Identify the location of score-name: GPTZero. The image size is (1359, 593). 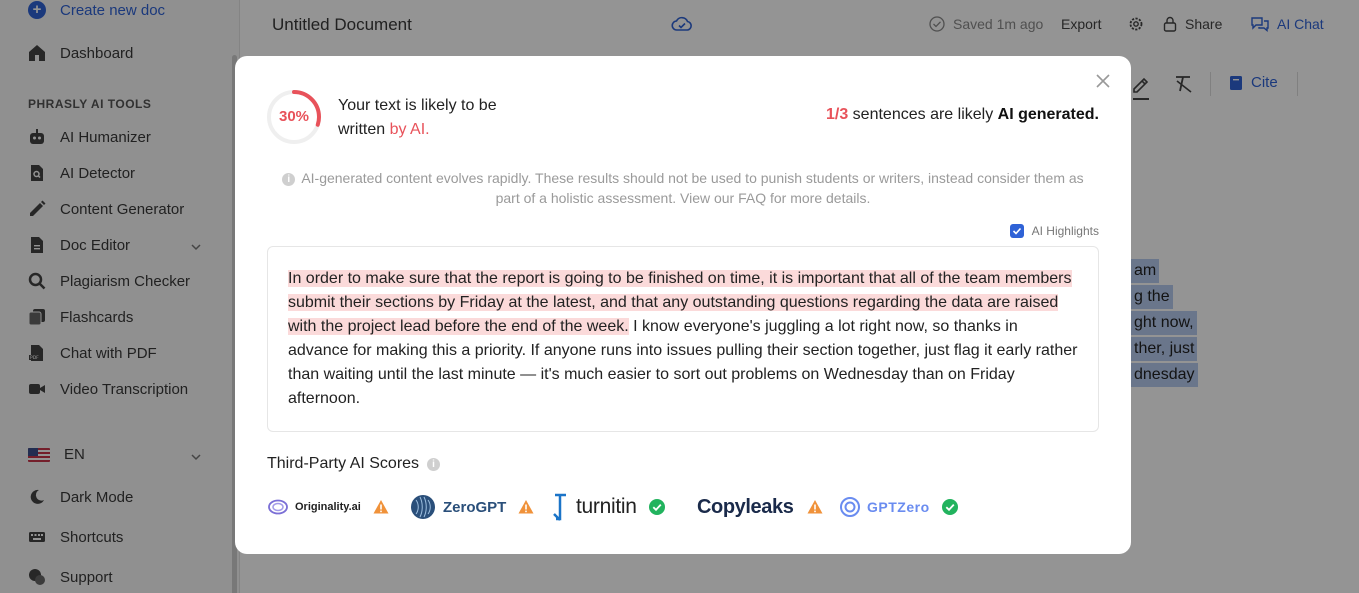
(898, 507).